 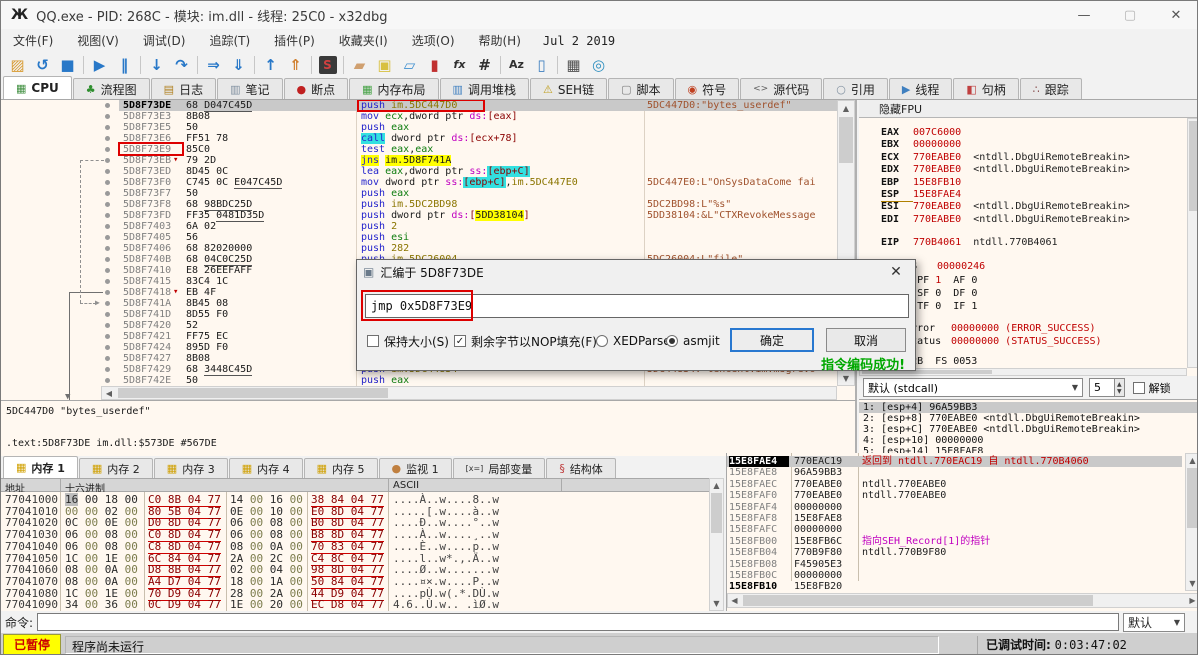 What do you see at coordinates (1102, 387) in the screenshot?
I see `arg-depth-input: 5` at bounding box center [1102, 387].